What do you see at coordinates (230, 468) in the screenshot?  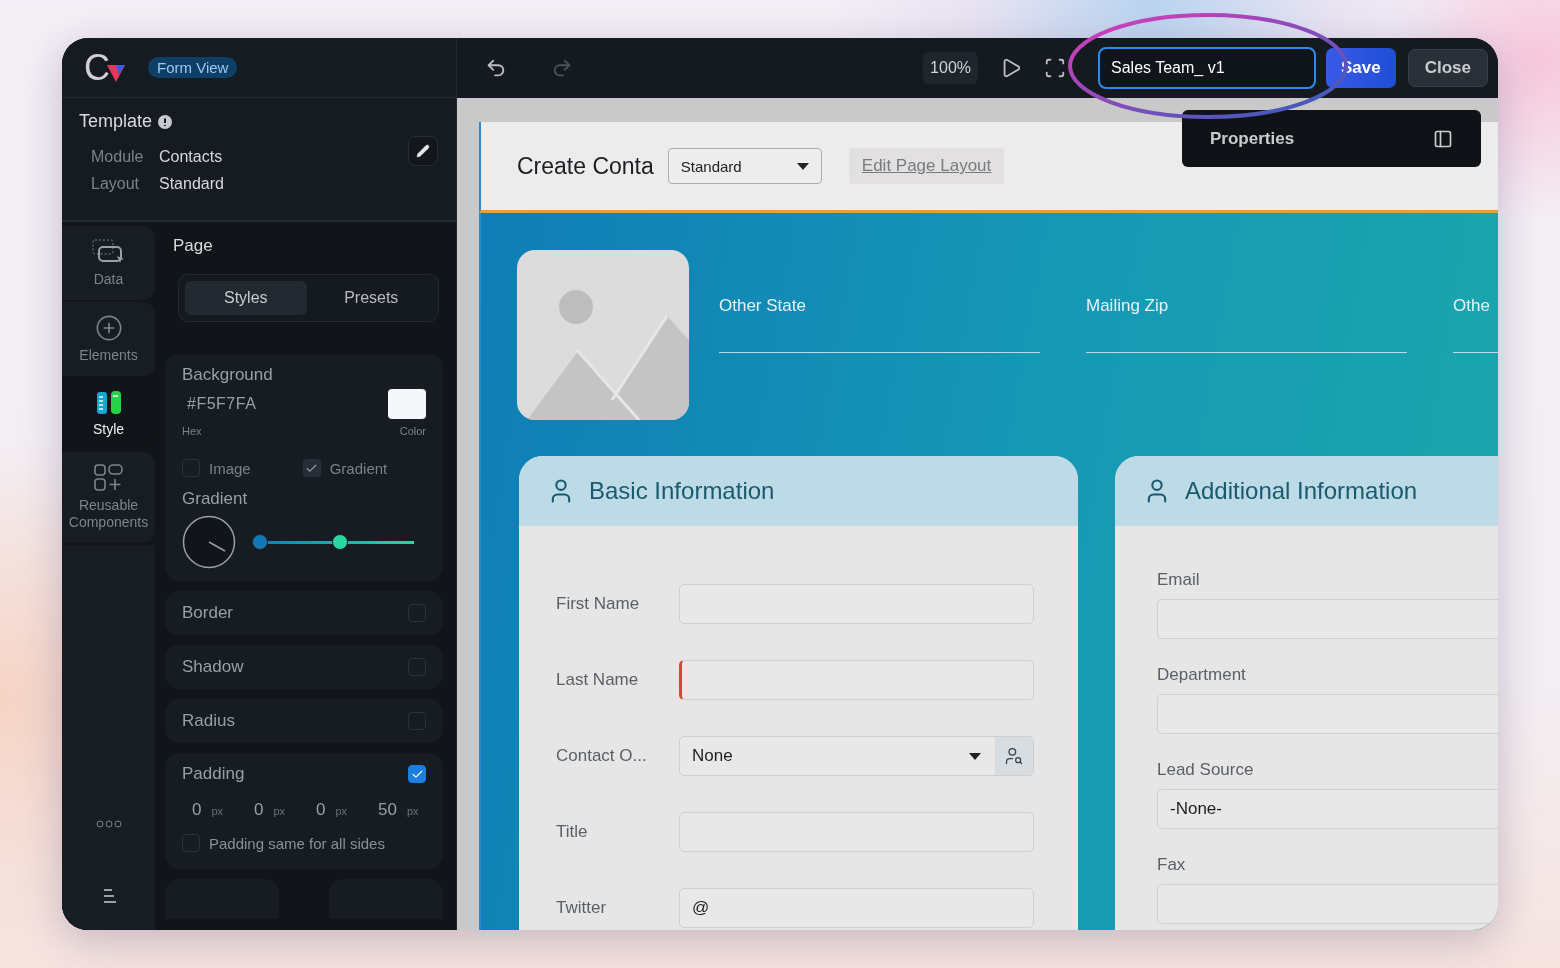 I see `option-label: Image` at bounding box center [230, 468].